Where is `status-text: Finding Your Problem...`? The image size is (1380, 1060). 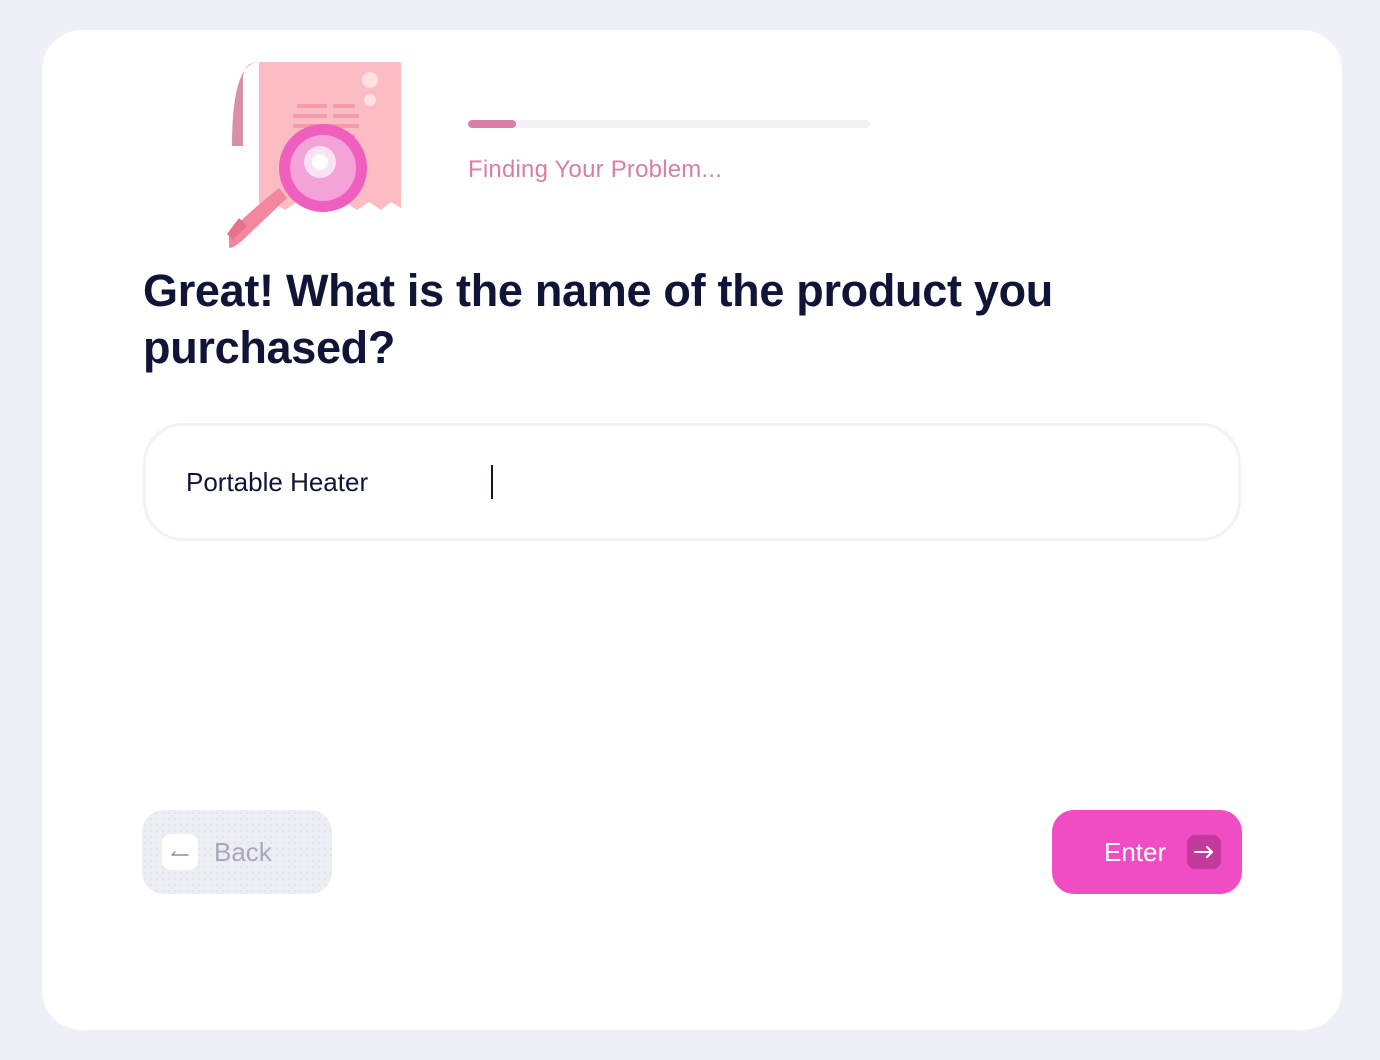 status-text: Finding Your Problem... is located at coordinates (595, 169).